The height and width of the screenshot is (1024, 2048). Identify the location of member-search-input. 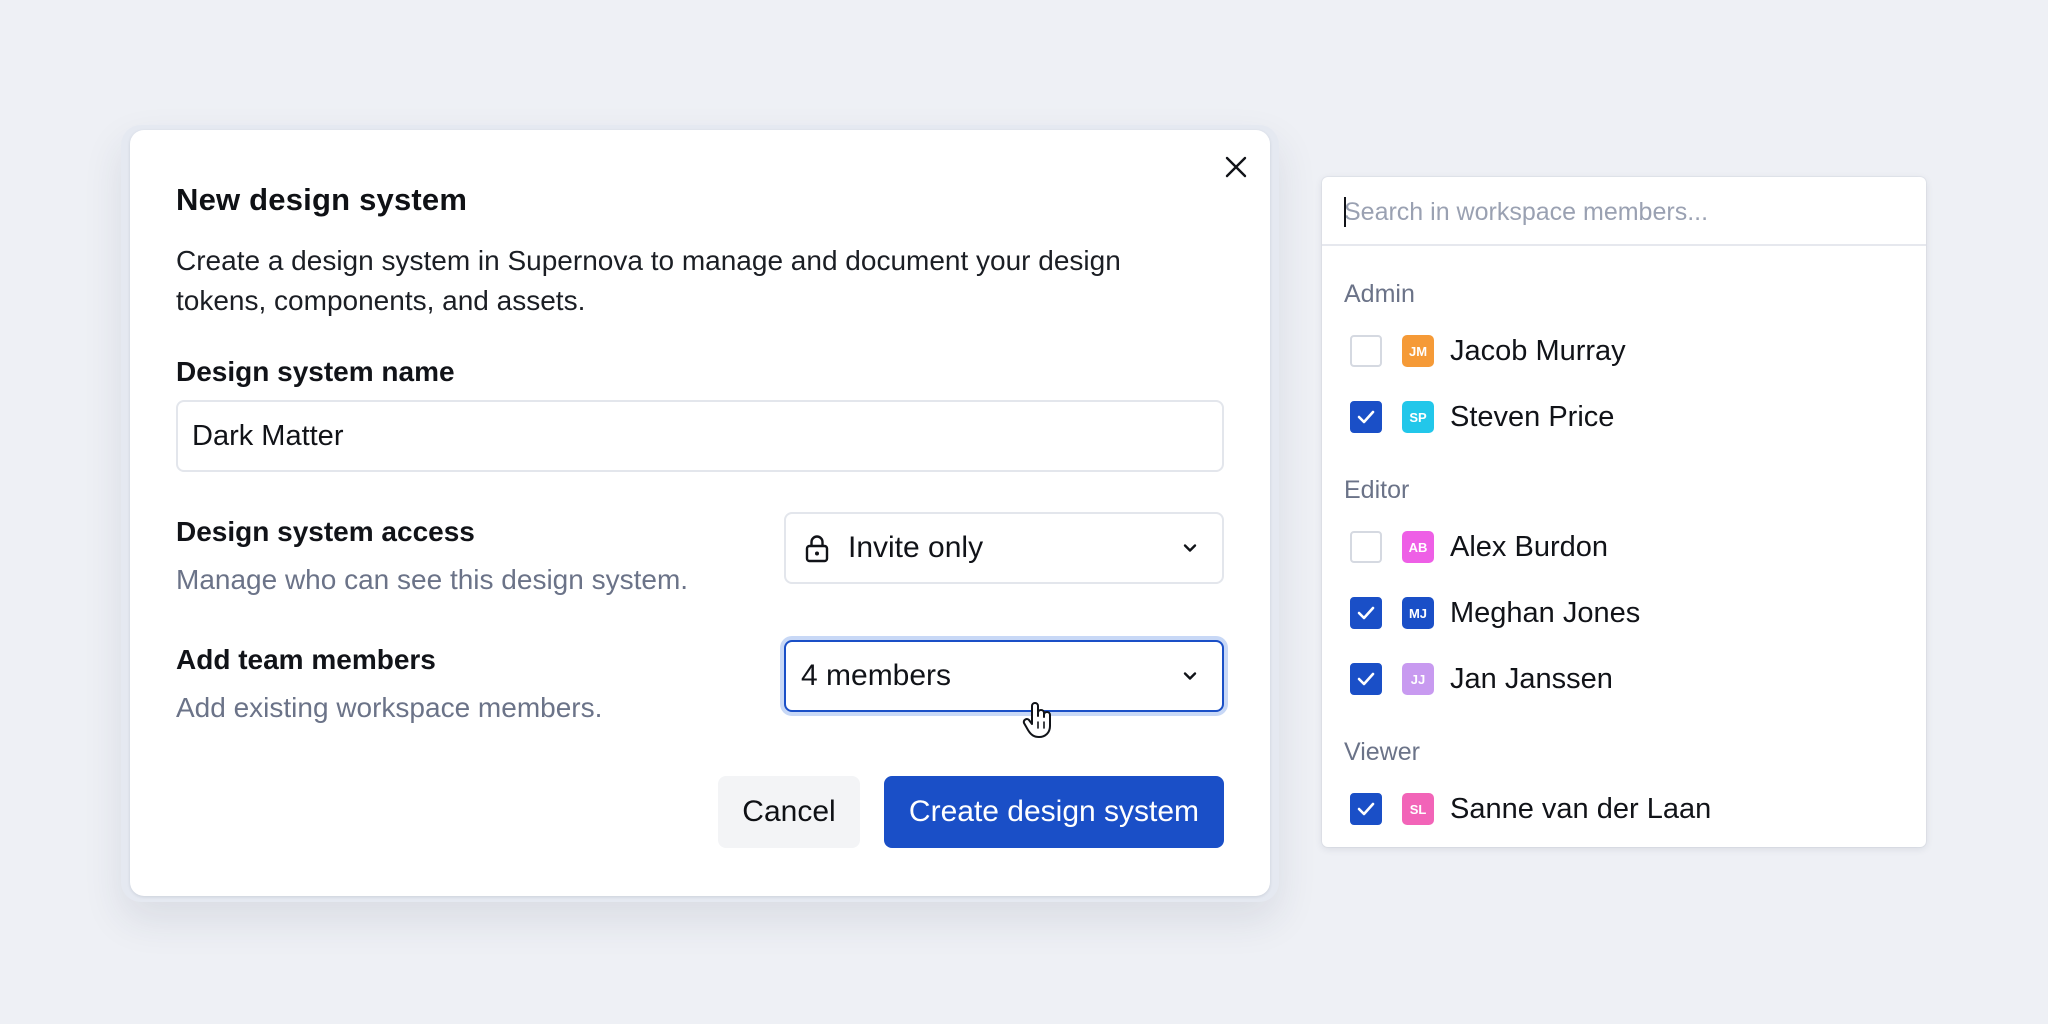
(1624, 213).